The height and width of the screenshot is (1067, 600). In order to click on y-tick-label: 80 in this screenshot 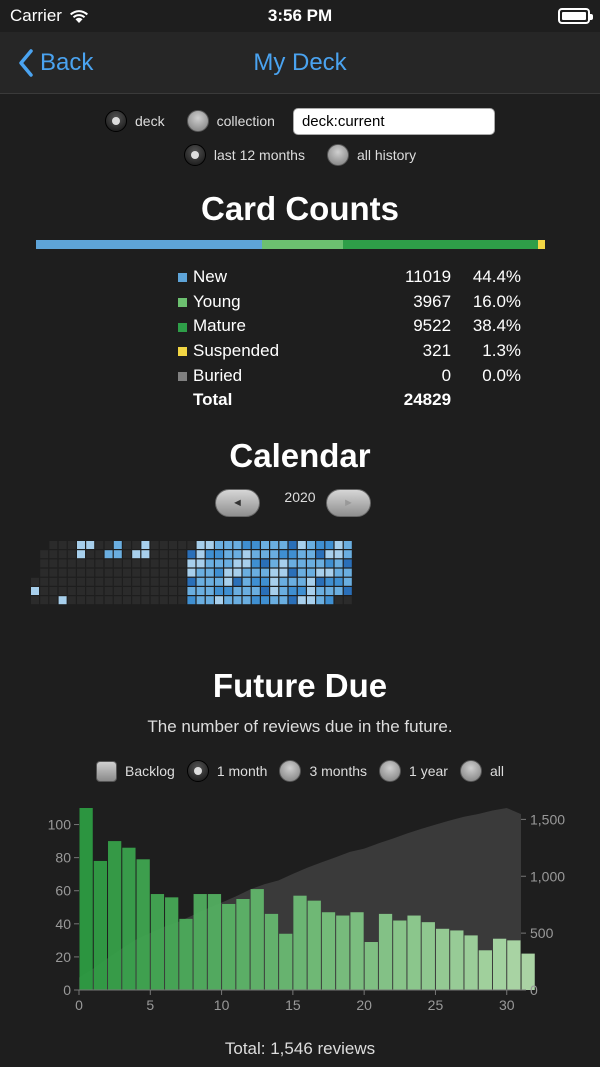, I will do `click(63, 858)`.